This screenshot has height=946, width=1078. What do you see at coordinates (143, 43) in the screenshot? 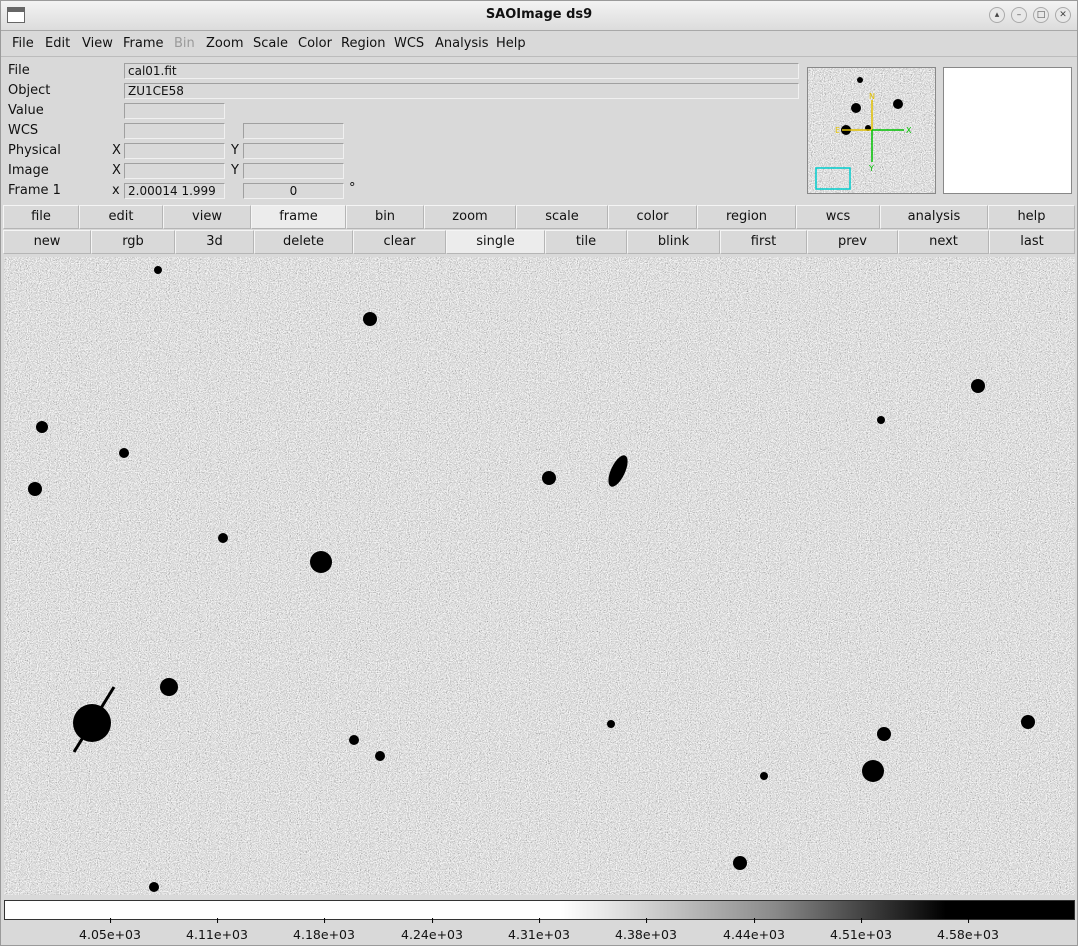
I see `menu-frame: Frame` at bounding box center [143, 43].